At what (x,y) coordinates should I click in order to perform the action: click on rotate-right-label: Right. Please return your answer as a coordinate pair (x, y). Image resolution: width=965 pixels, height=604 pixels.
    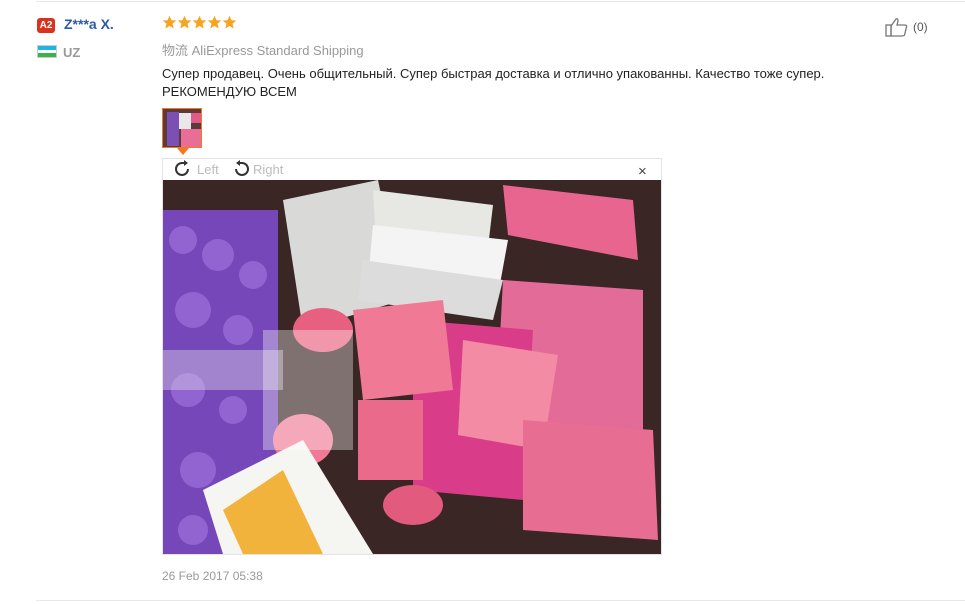
    Looking at the image, I should click on (268, 169).